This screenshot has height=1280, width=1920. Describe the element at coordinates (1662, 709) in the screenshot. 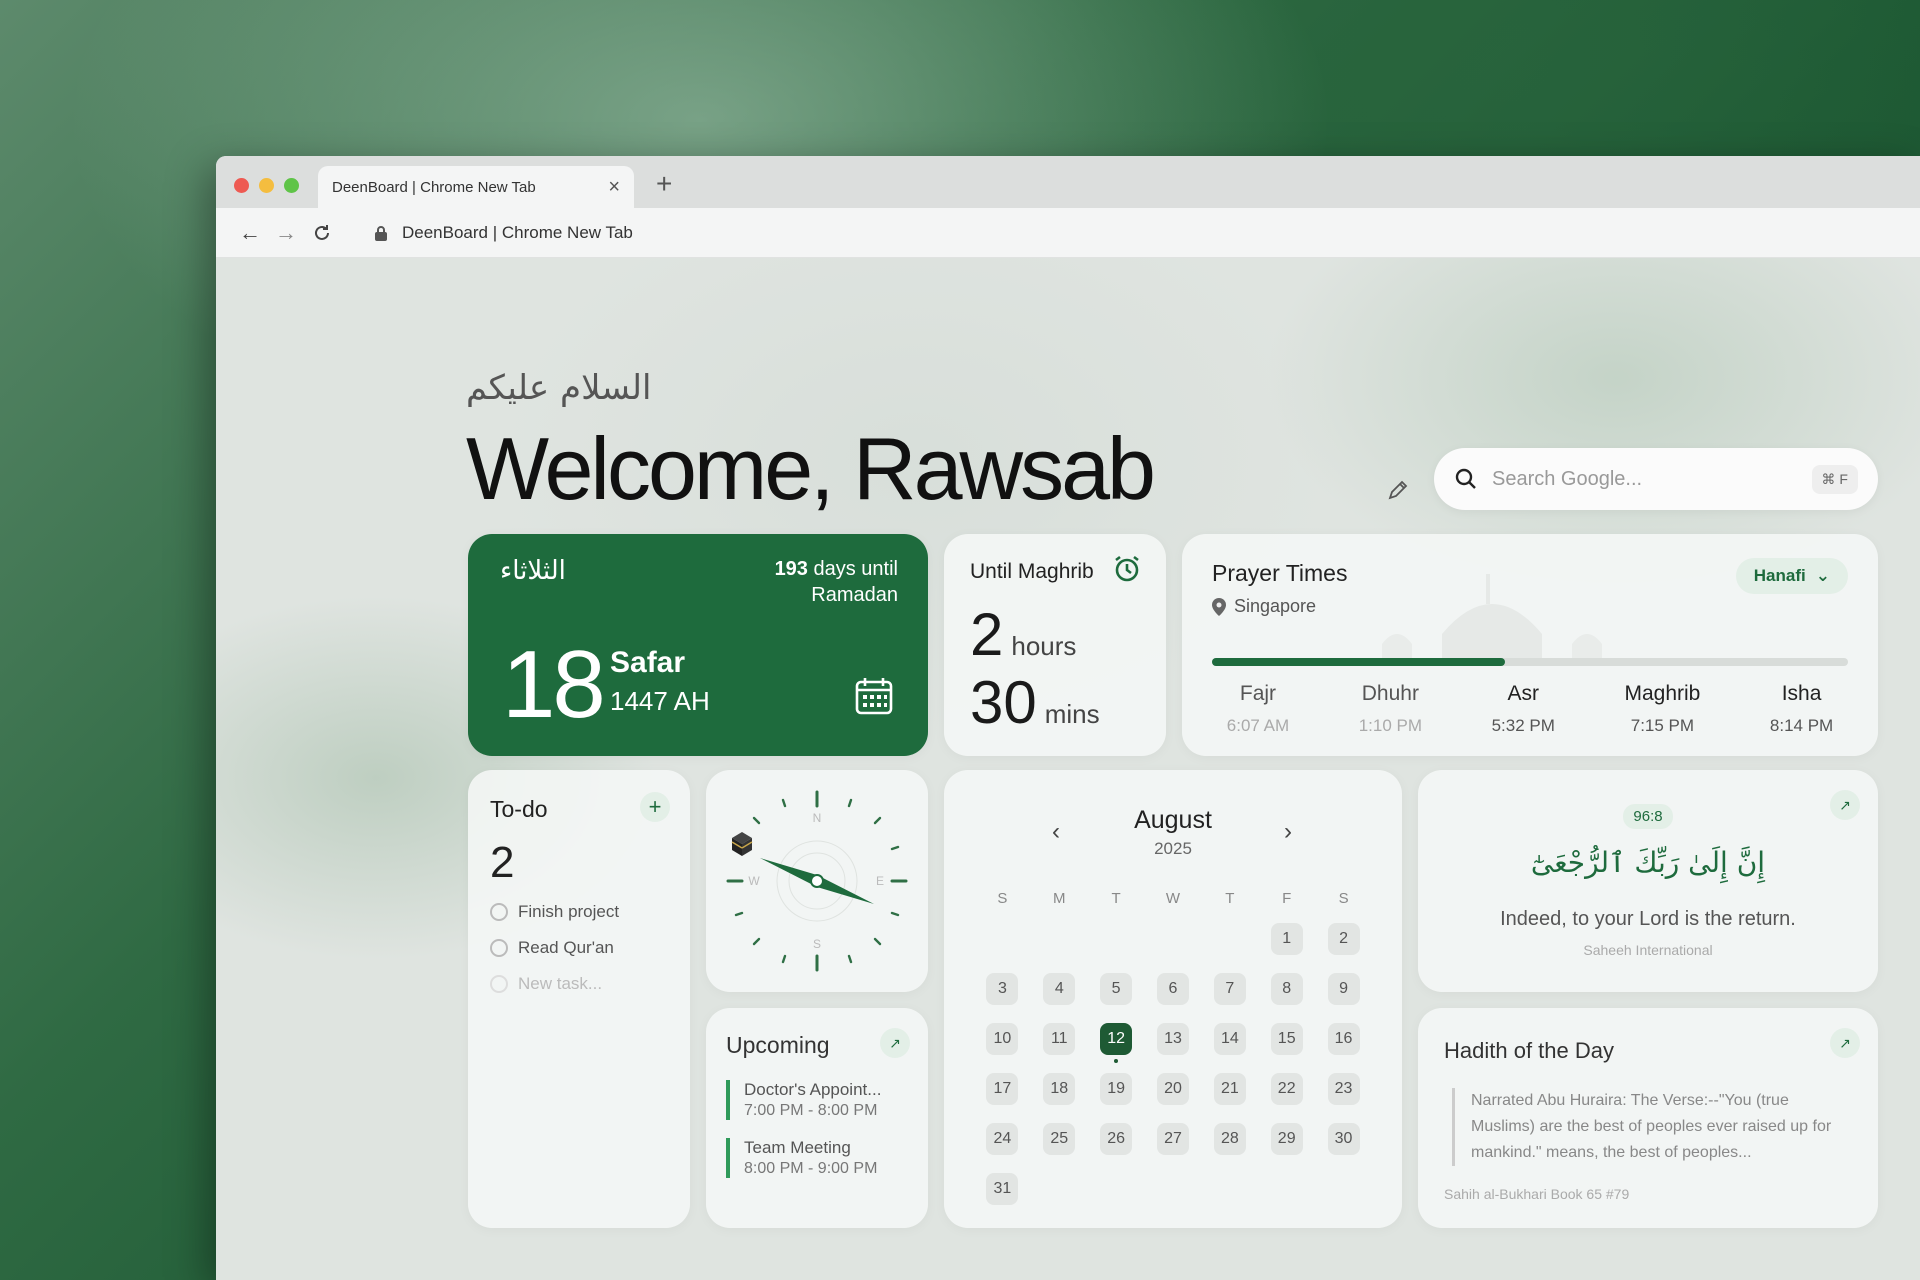

I see `prayer-maghrib: Maghrib 7:15 PM` at that location.